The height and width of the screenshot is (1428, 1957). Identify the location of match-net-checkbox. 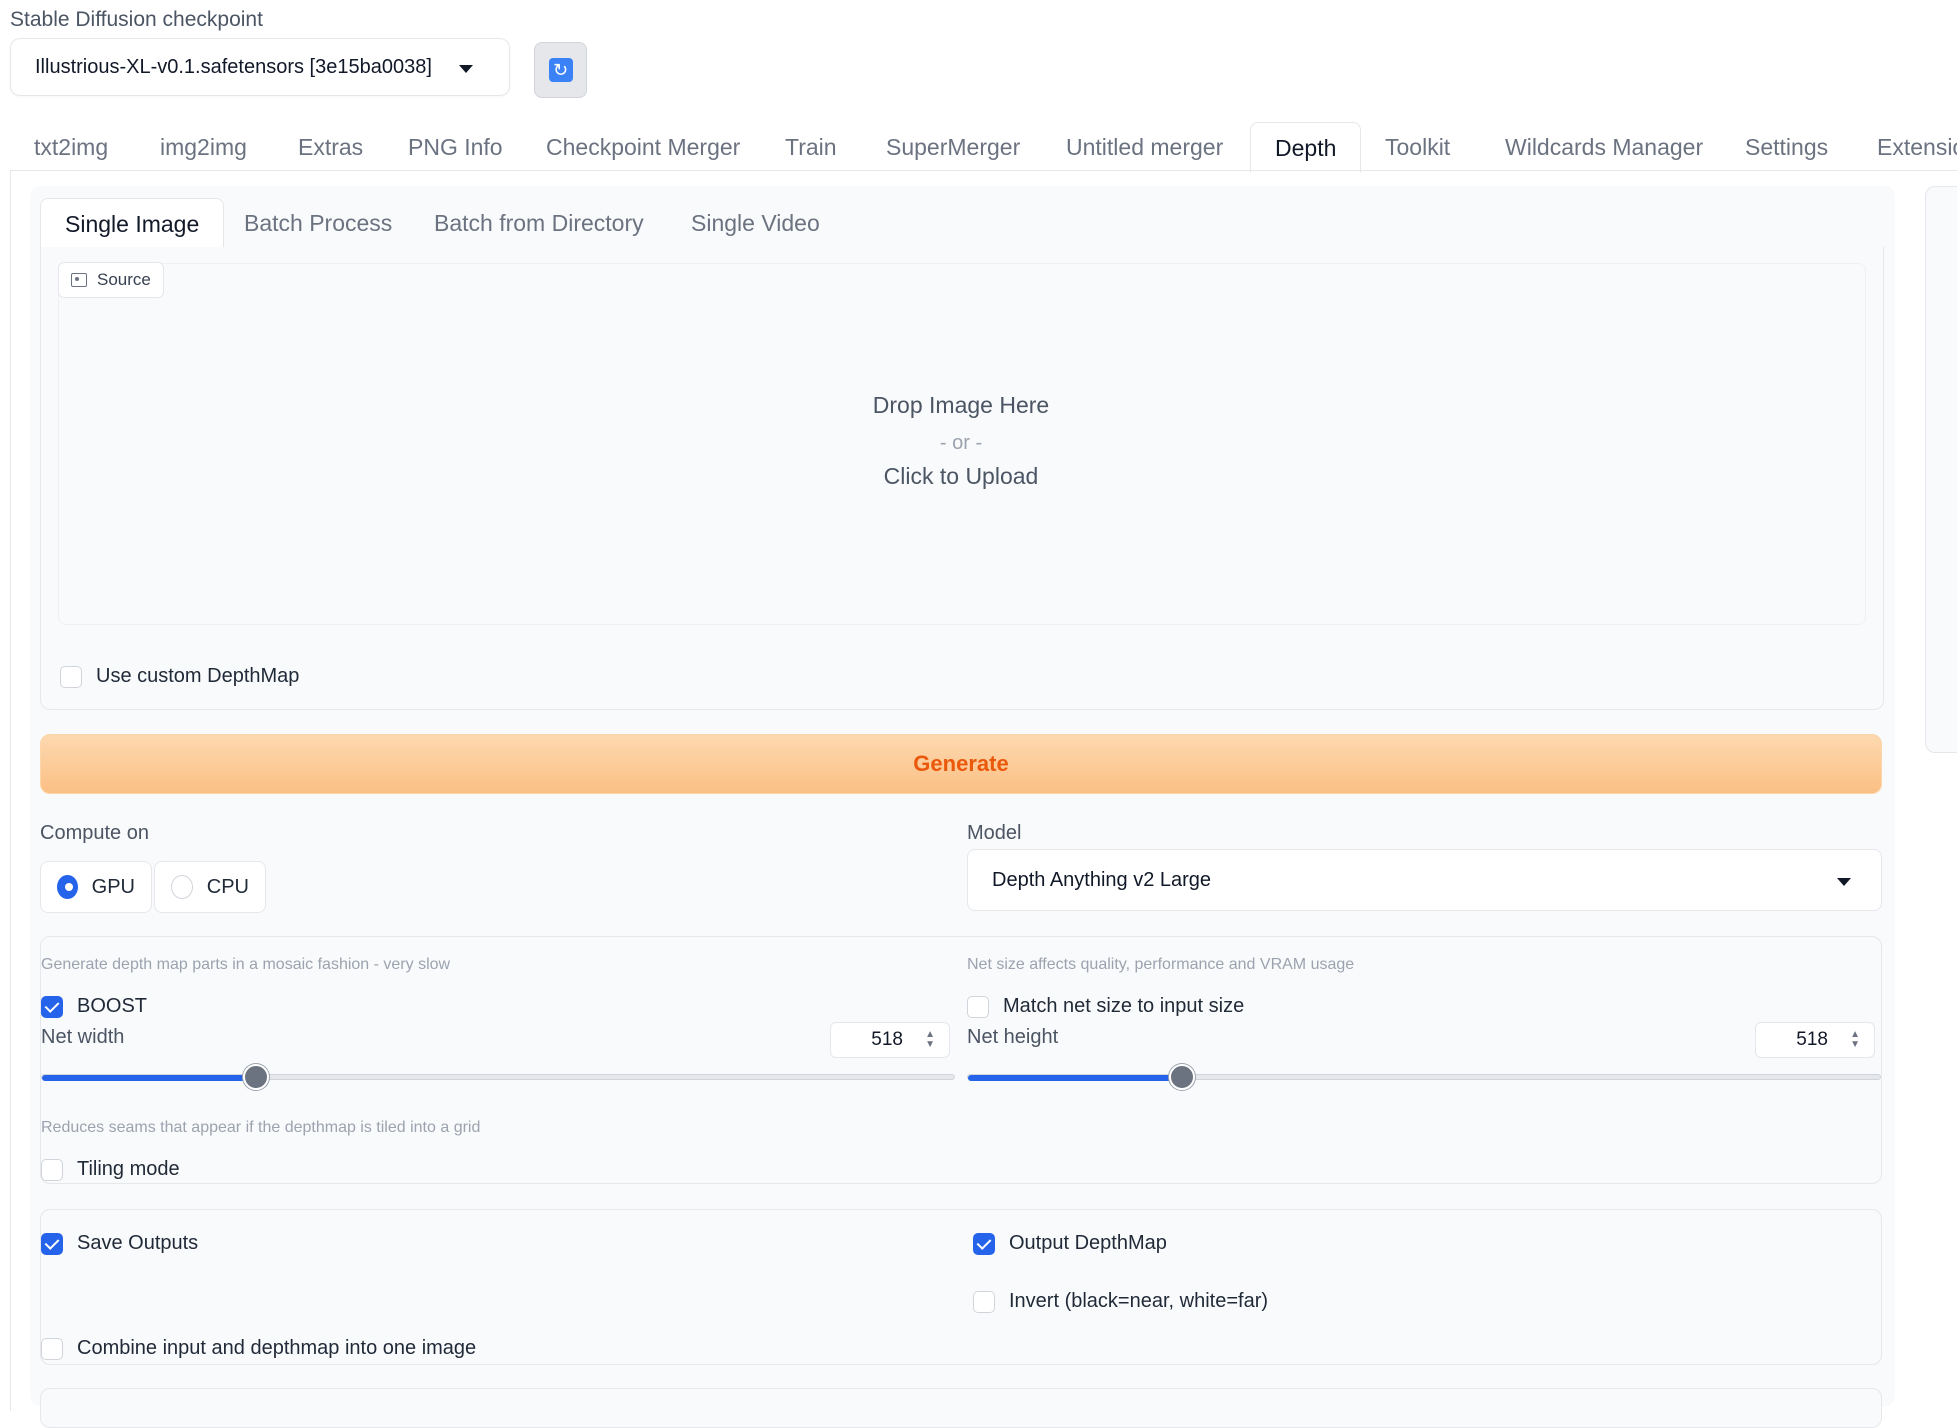
(978, 1006).